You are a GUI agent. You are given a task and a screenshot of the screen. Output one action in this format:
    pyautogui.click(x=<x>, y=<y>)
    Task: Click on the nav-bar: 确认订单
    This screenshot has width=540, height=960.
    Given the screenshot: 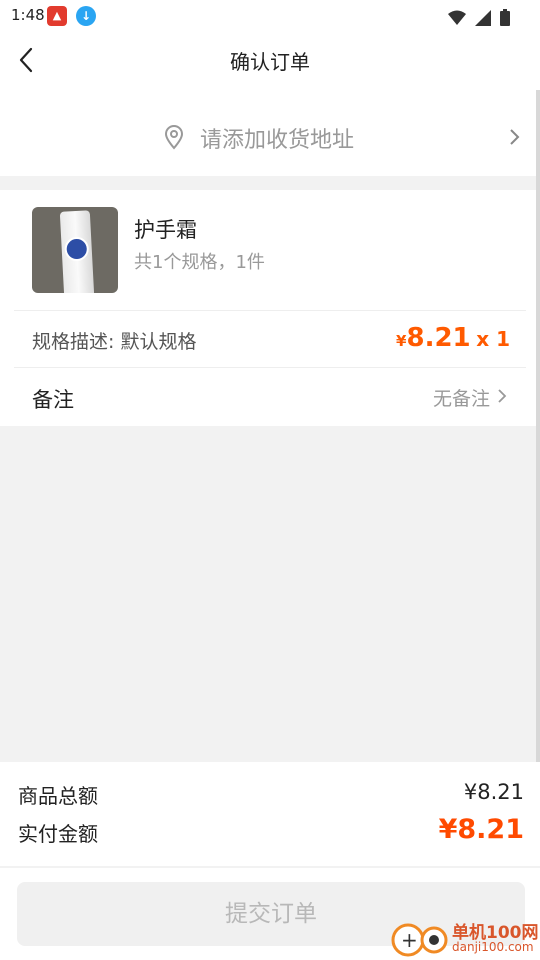 What is the action you would take?
    pyautogui.click(x=270, y=60)
    